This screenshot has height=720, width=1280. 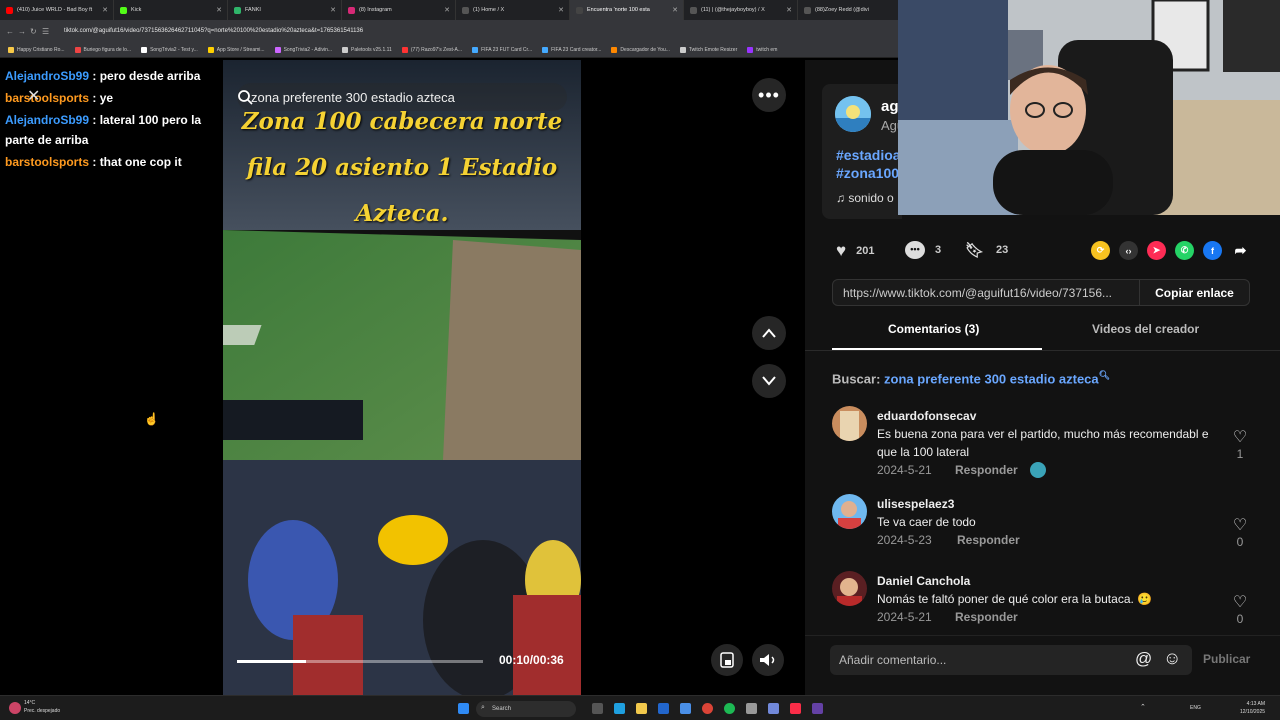 I want to click on discord-icon, so click(x=773, y=708).